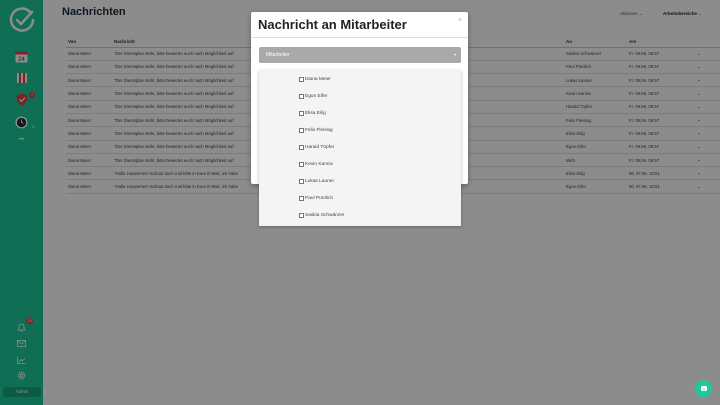  I want to click on employee-option: Harald Töpfer, so click(316, 147).